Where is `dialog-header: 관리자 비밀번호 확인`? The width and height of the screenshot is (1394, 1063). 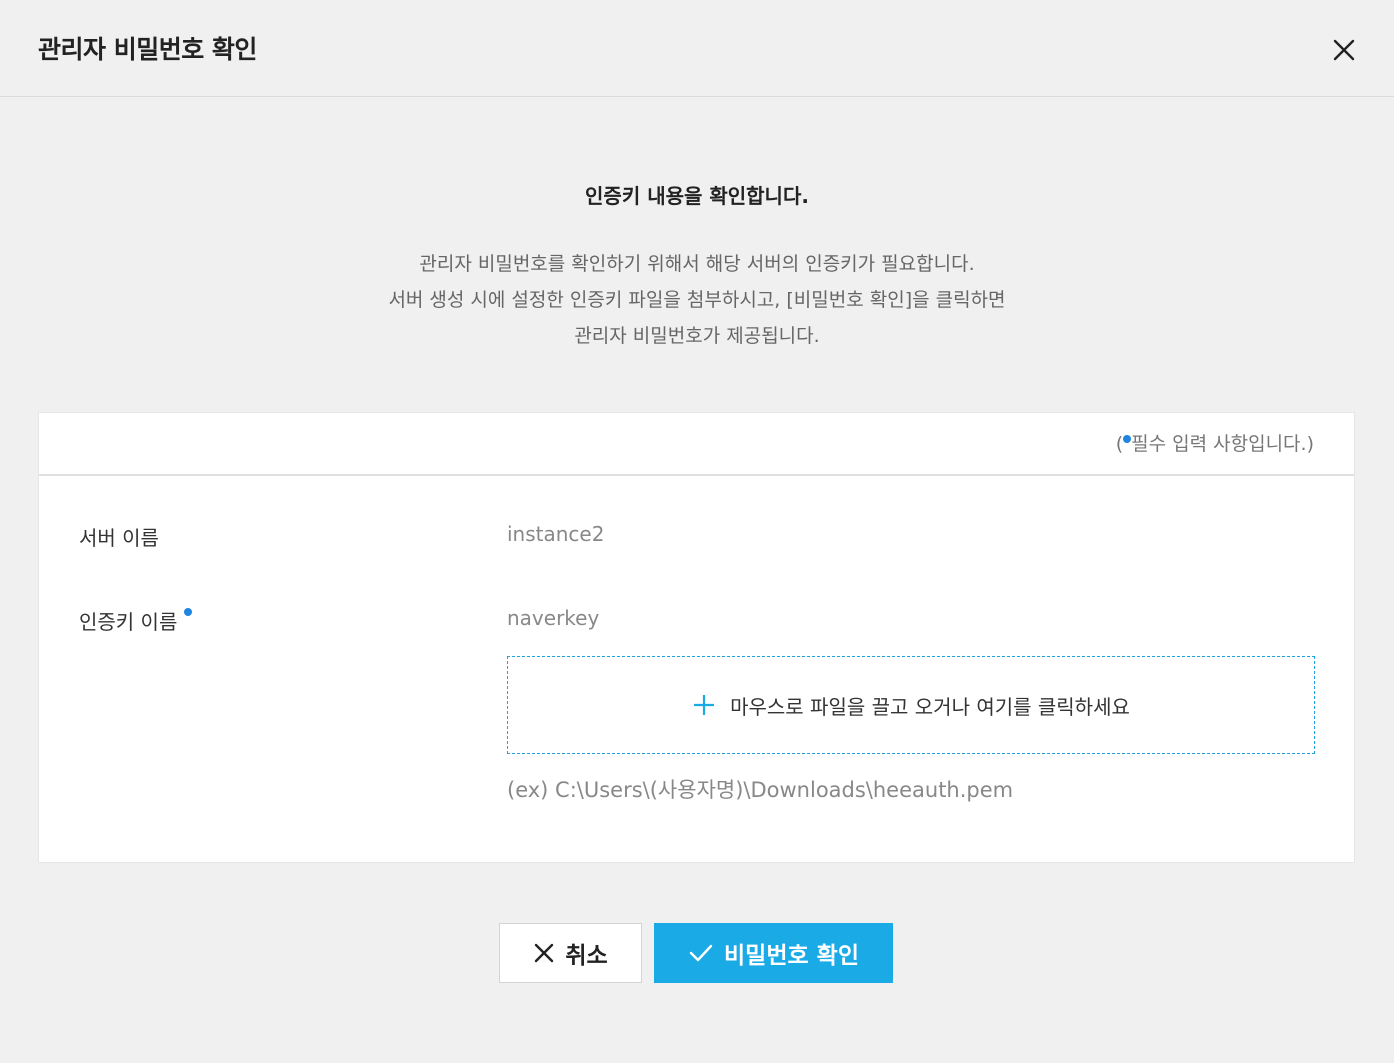 dialog-header: 관리자 비밀번호 확인 is located at coordinates (697, 48).